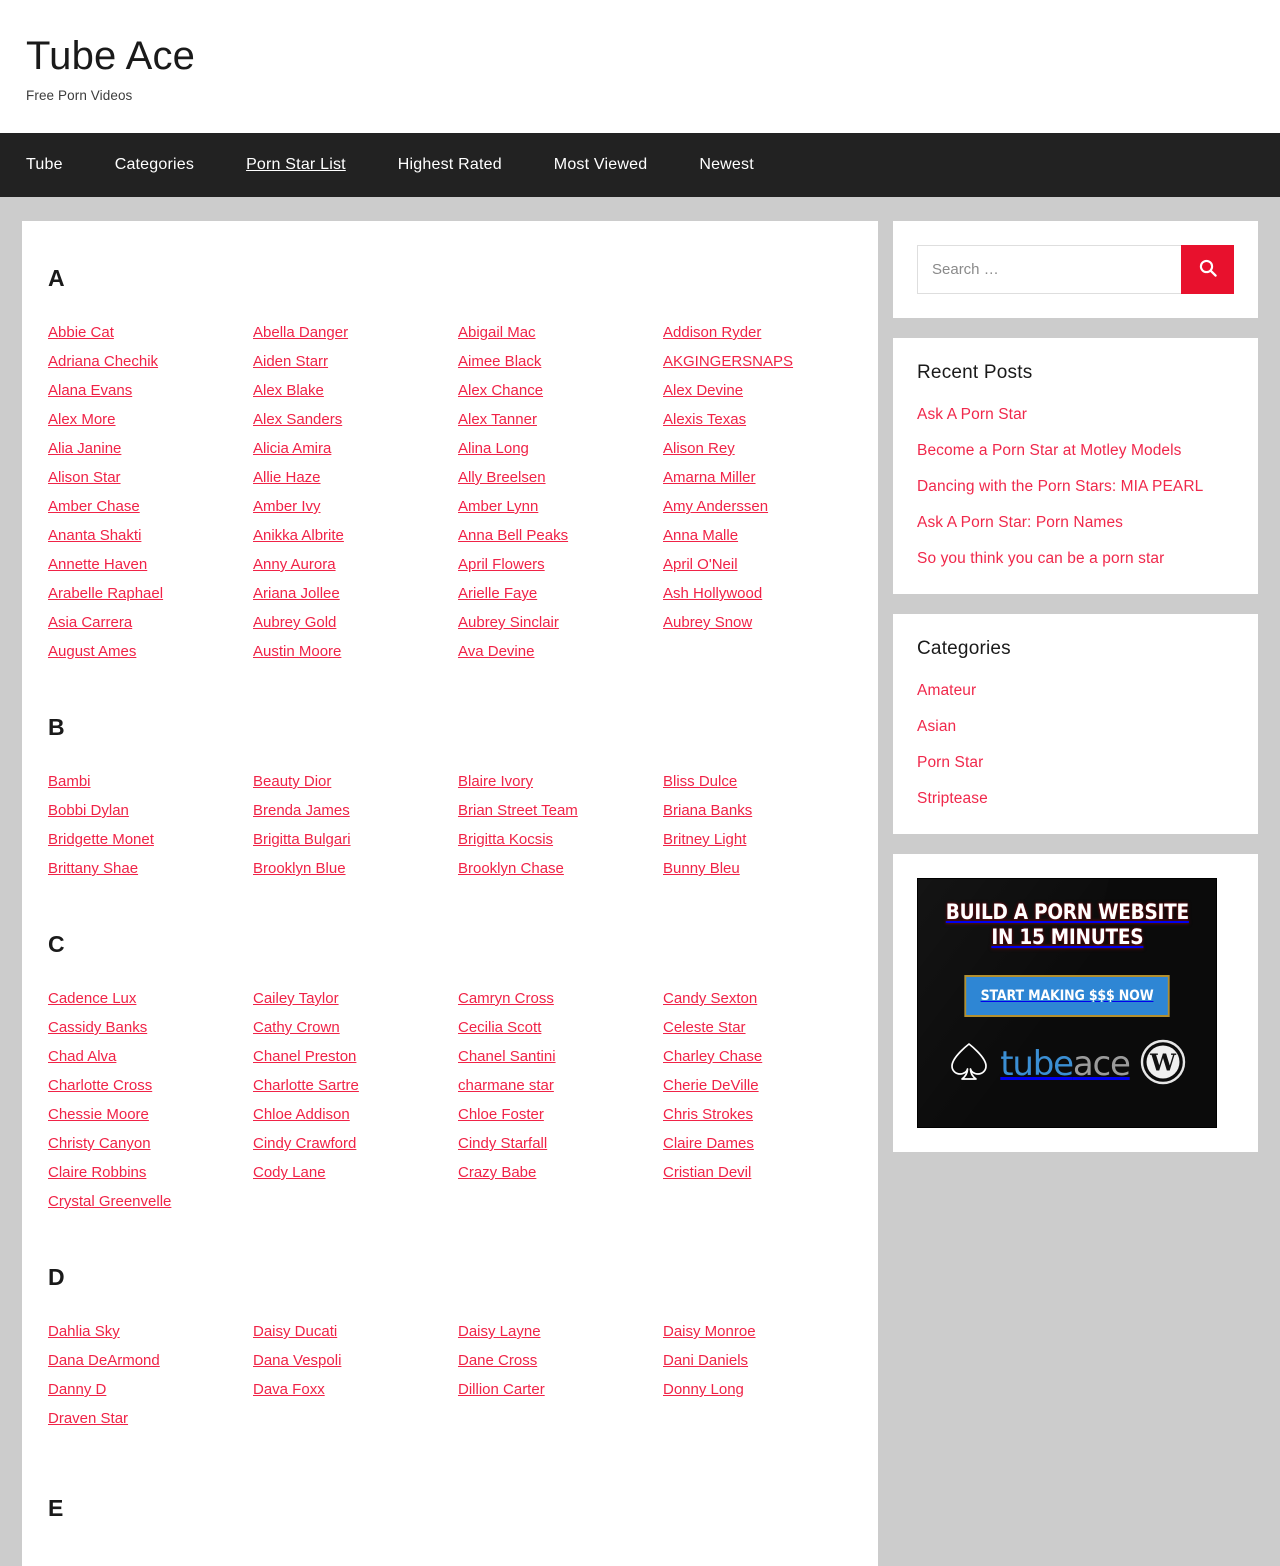 Image resolution: width=1280 pixels, height=1566 pixels. I want to click on porn-star-link: Brigitta Bulgari, so click(302, 839).